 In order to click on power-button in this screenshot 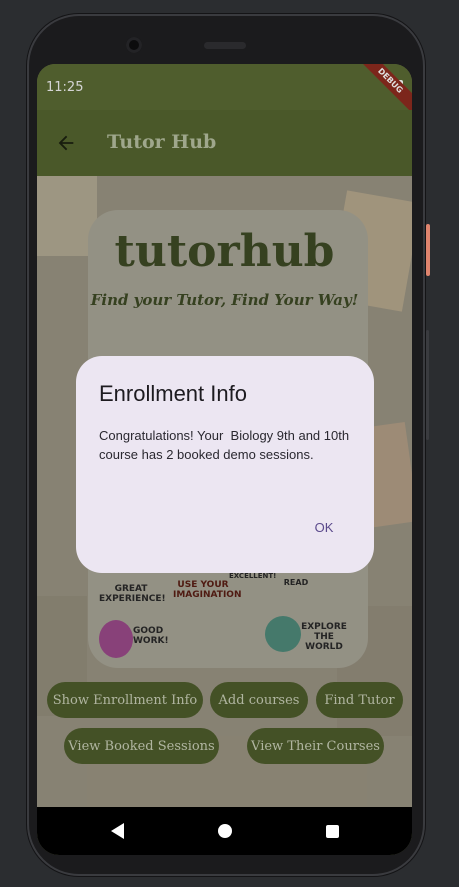, I will do `click(428, 250)`.